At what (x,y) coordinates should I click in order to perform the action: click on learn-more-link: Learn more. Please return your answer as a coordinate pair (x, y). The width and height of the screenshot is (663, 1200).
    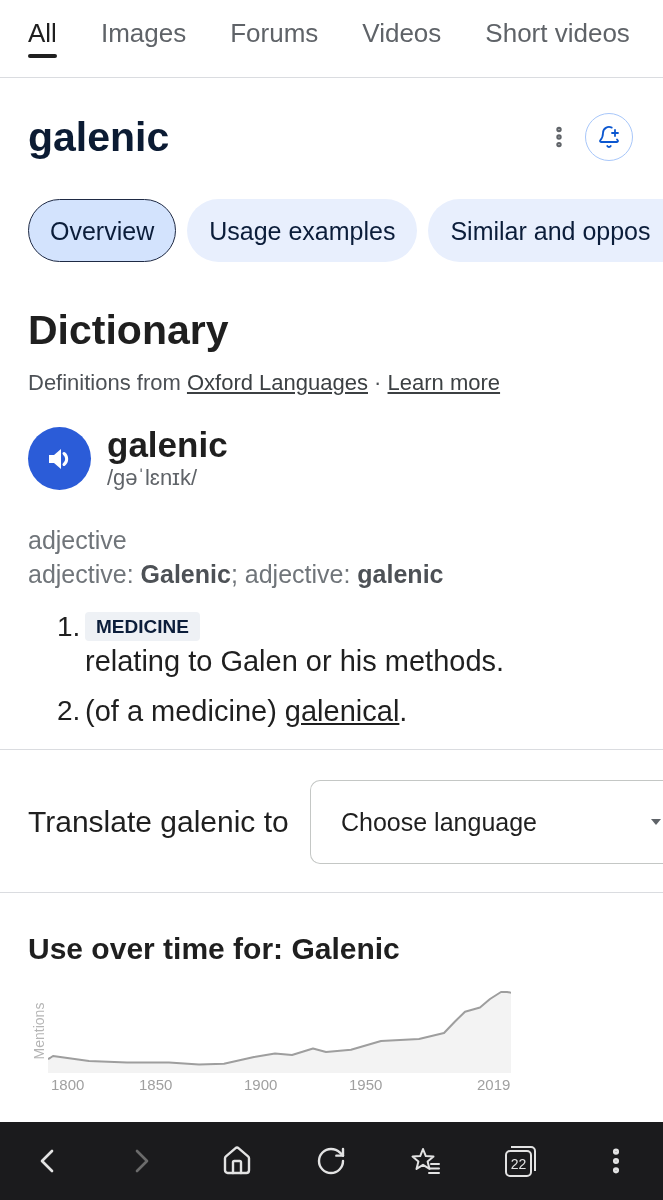
    Looking at the image, I should click on (444, 382).